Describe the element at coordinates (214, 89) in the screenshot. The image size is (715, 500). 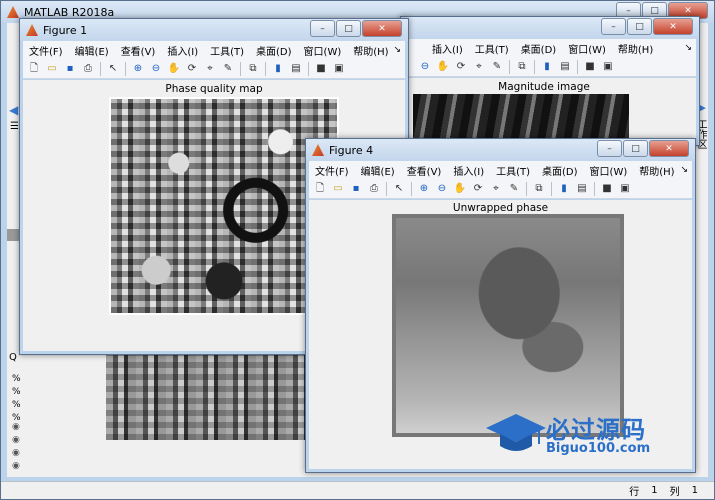
I see `fig1-axes-title: Phase quality map` at that location.